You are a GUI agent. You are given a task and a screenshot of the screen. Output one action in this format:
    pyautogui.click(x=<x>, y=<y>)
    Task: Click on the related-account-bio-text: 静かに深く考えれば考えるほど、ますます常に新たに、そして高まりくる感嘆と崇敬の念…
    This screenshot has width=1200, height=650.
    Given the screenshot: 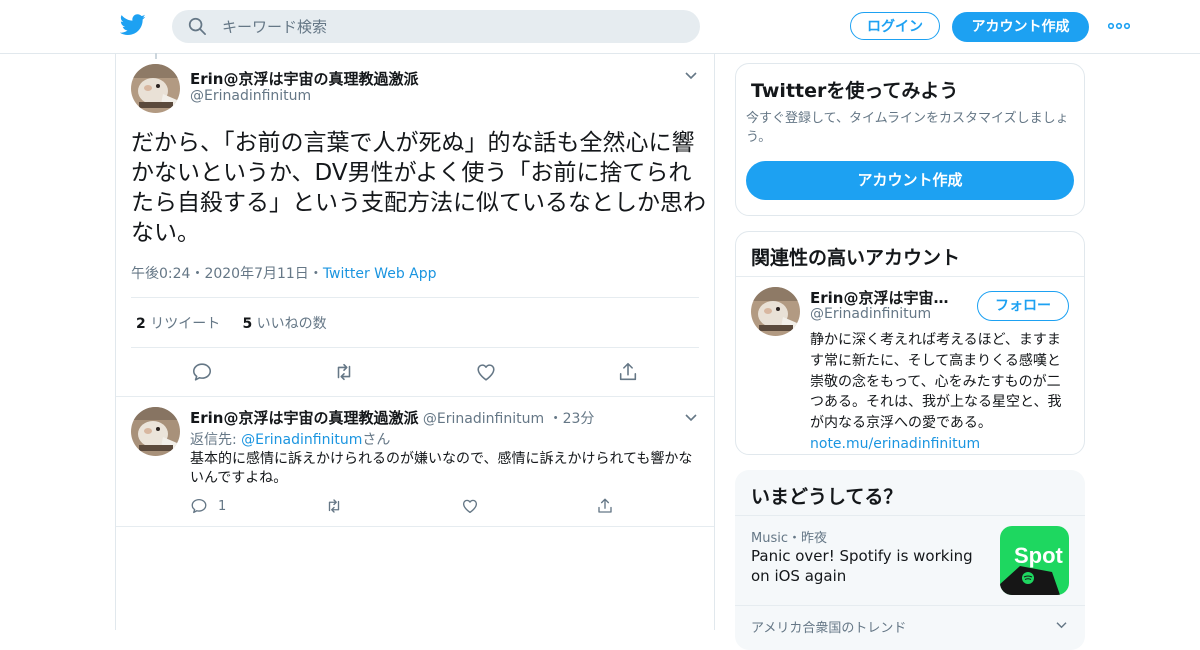 What is the action you would take?
    pyautogui.click(x=936, y=382)
    